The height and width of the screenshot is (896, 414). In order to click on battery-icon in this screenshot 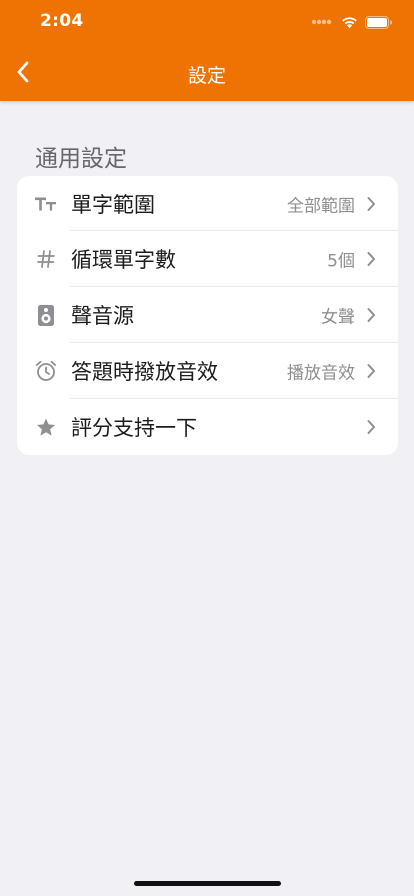, I will do `click(378, 22)`.